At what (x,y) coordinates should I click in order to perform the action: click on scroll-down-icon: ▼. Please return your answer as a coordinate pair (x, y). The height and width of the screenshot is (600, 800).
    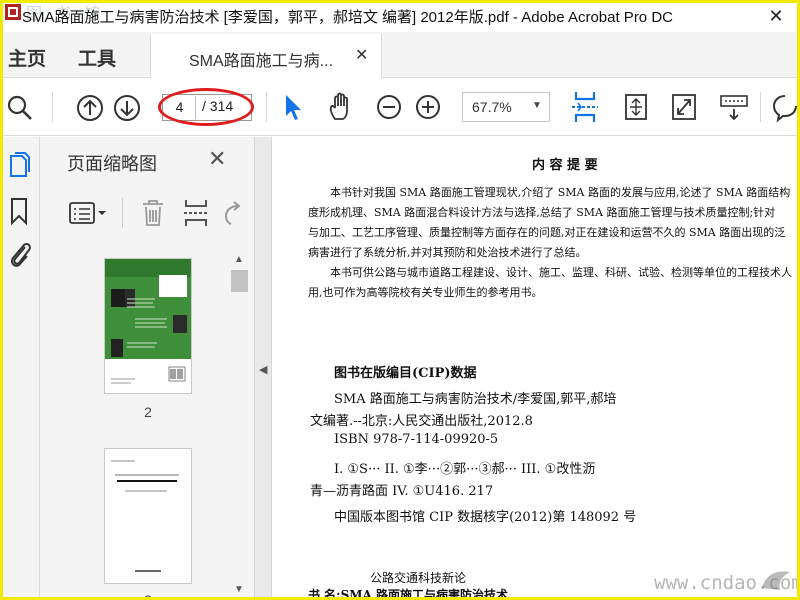
    Looking at the image, I should click on (239, 589).